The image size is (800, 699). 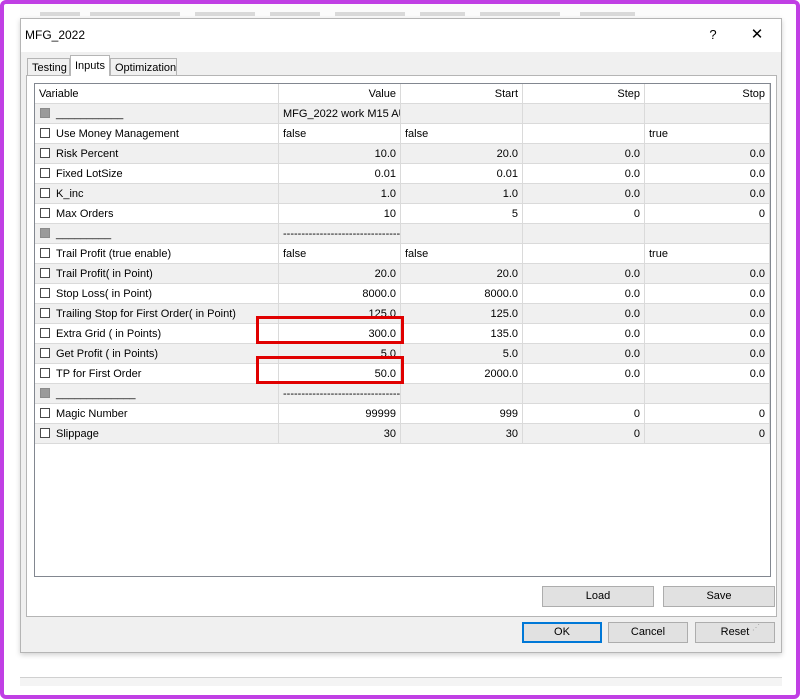 What do you see at coordinates (713, 35) in the screenshot?
I see `help-button: ?` at bounding box center [713, 35].